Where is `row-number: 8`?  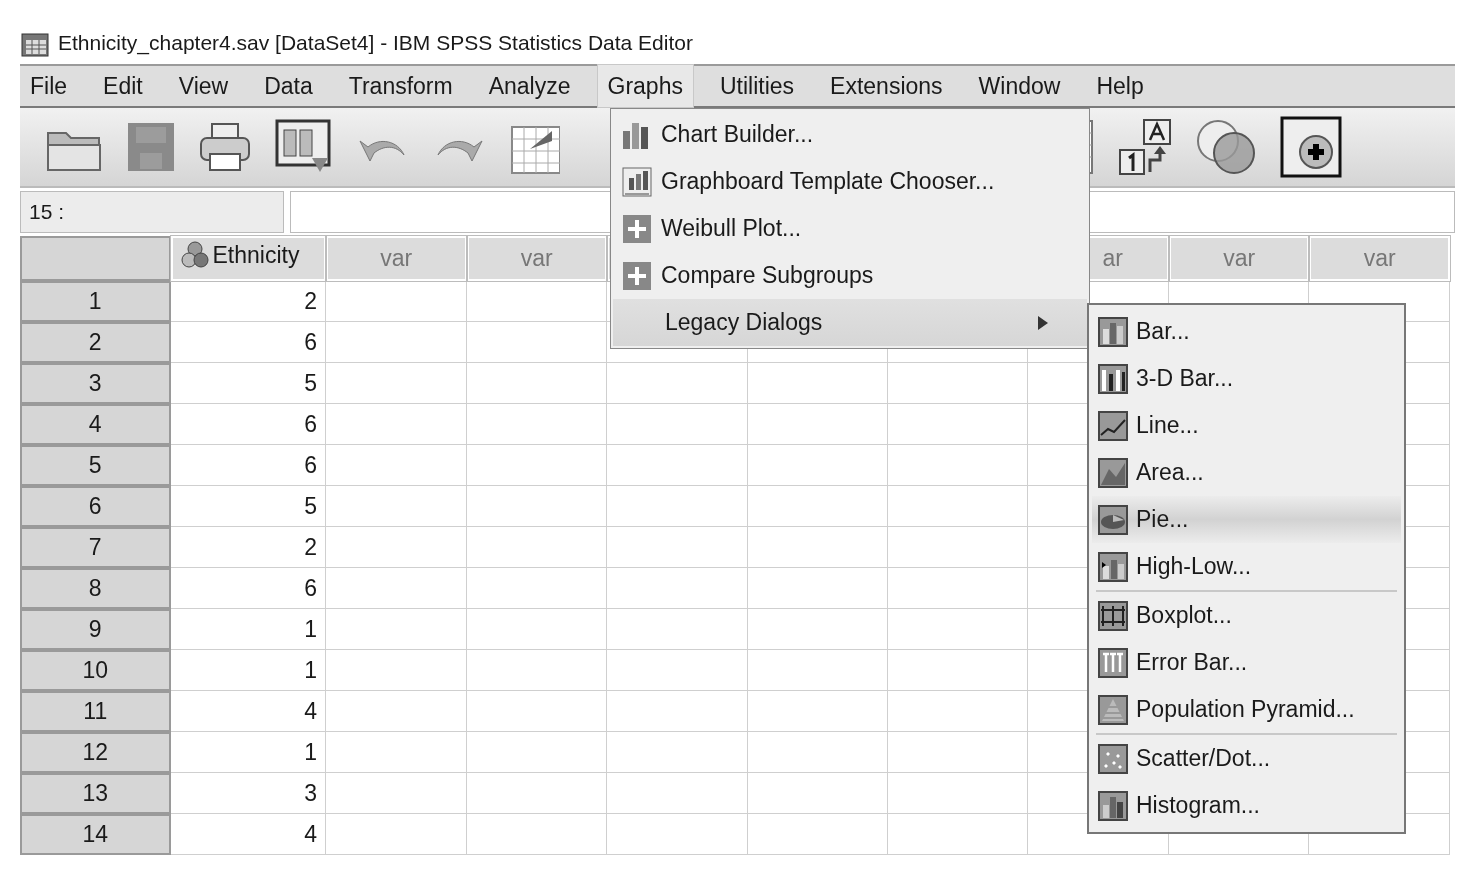
row-number: 8 is located at coordinates (95, 588).